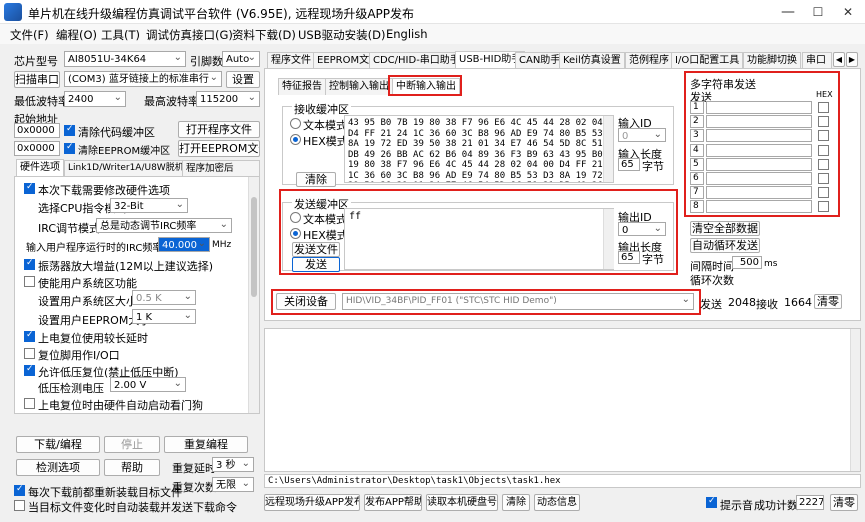 Image resolution: width=865 pixels, height=522 pixels. Describe the element at coordinates (164, 297) in the screenshot. I see `sys-size-select: 0.5 K` at that location.